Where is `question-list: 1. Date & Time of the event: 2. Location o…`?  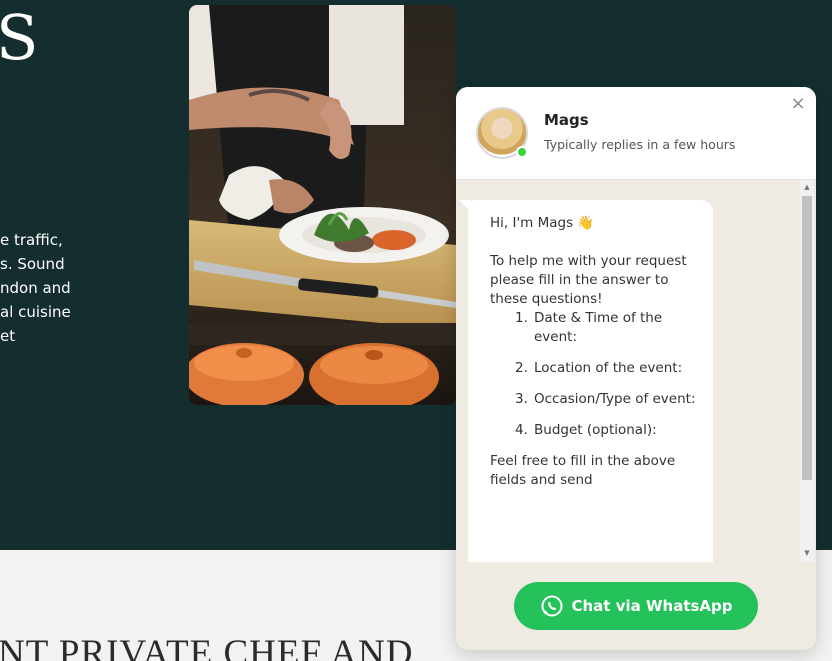 question-list: 1. Date & Time of the event: 2. Location o… is located at coordinates (594, 374).